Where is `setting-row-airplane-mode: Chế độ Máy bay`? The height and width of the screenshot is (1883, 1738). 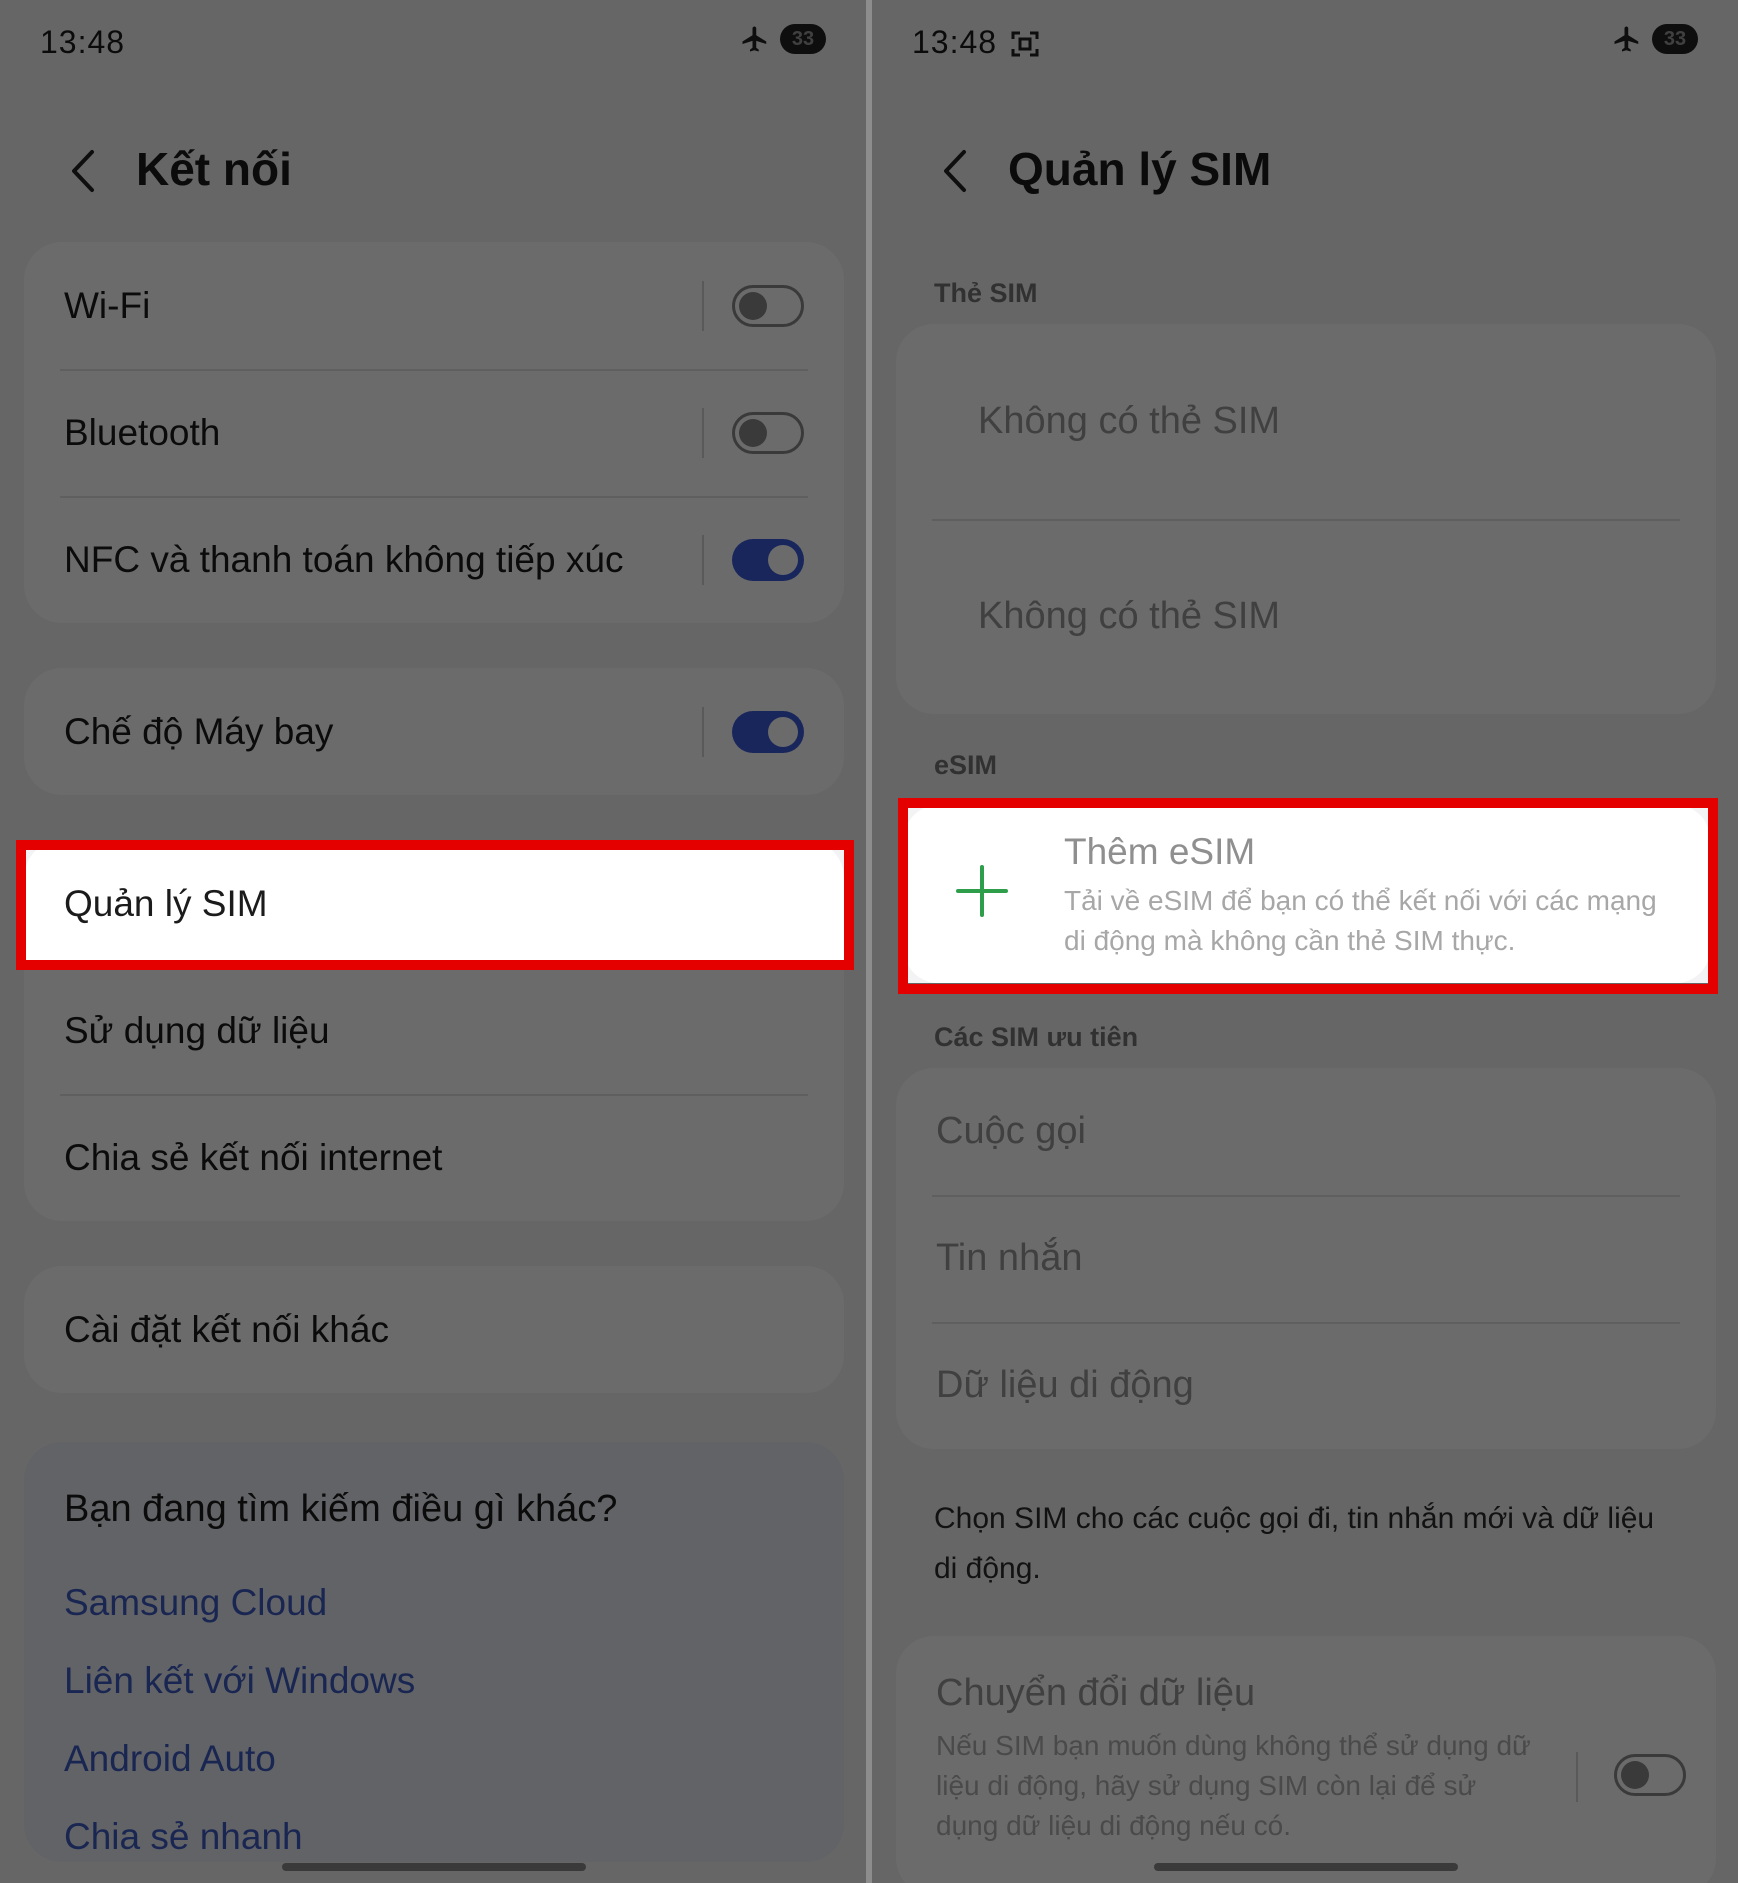
setting-row-airplane-mode: Chế độ Máy bay is located at coordinates (434, 731).